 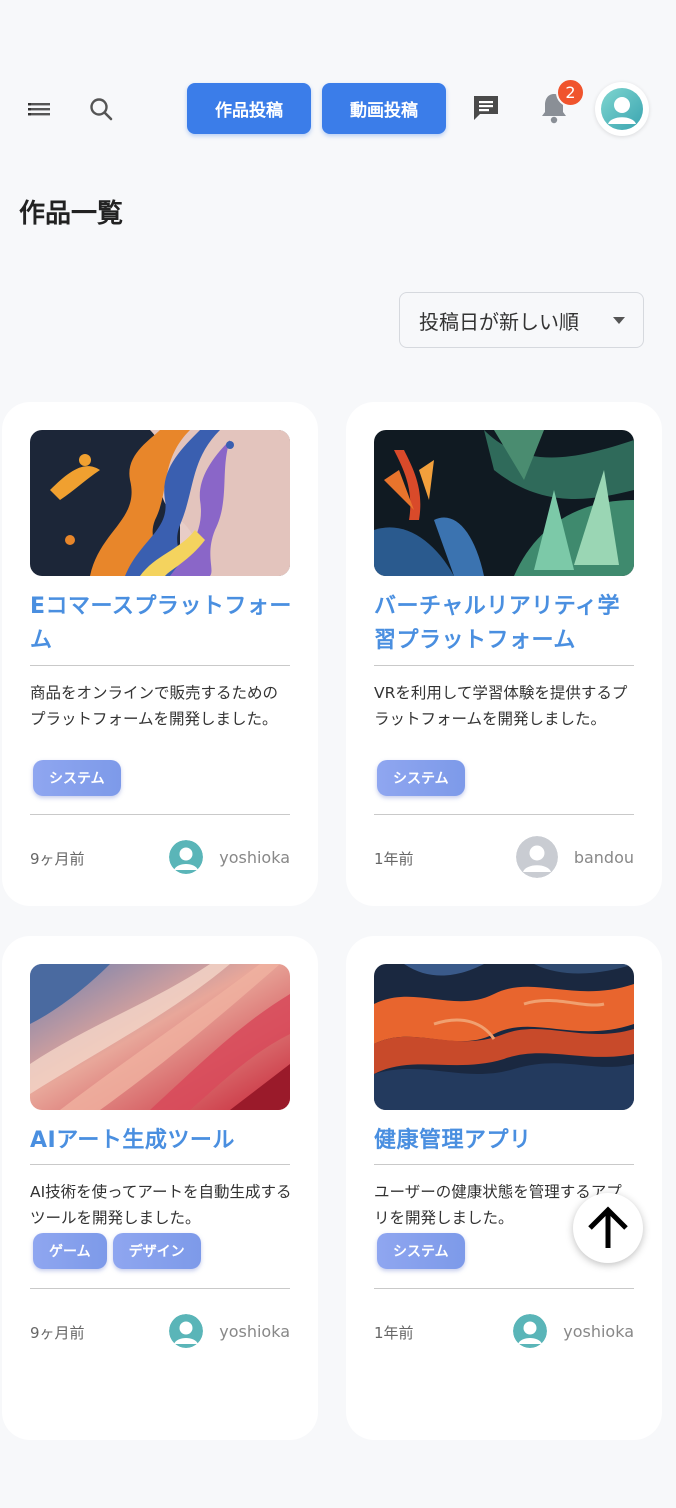 I want to click on tag-chip: ゲーム, so click(x=70, y=1251).